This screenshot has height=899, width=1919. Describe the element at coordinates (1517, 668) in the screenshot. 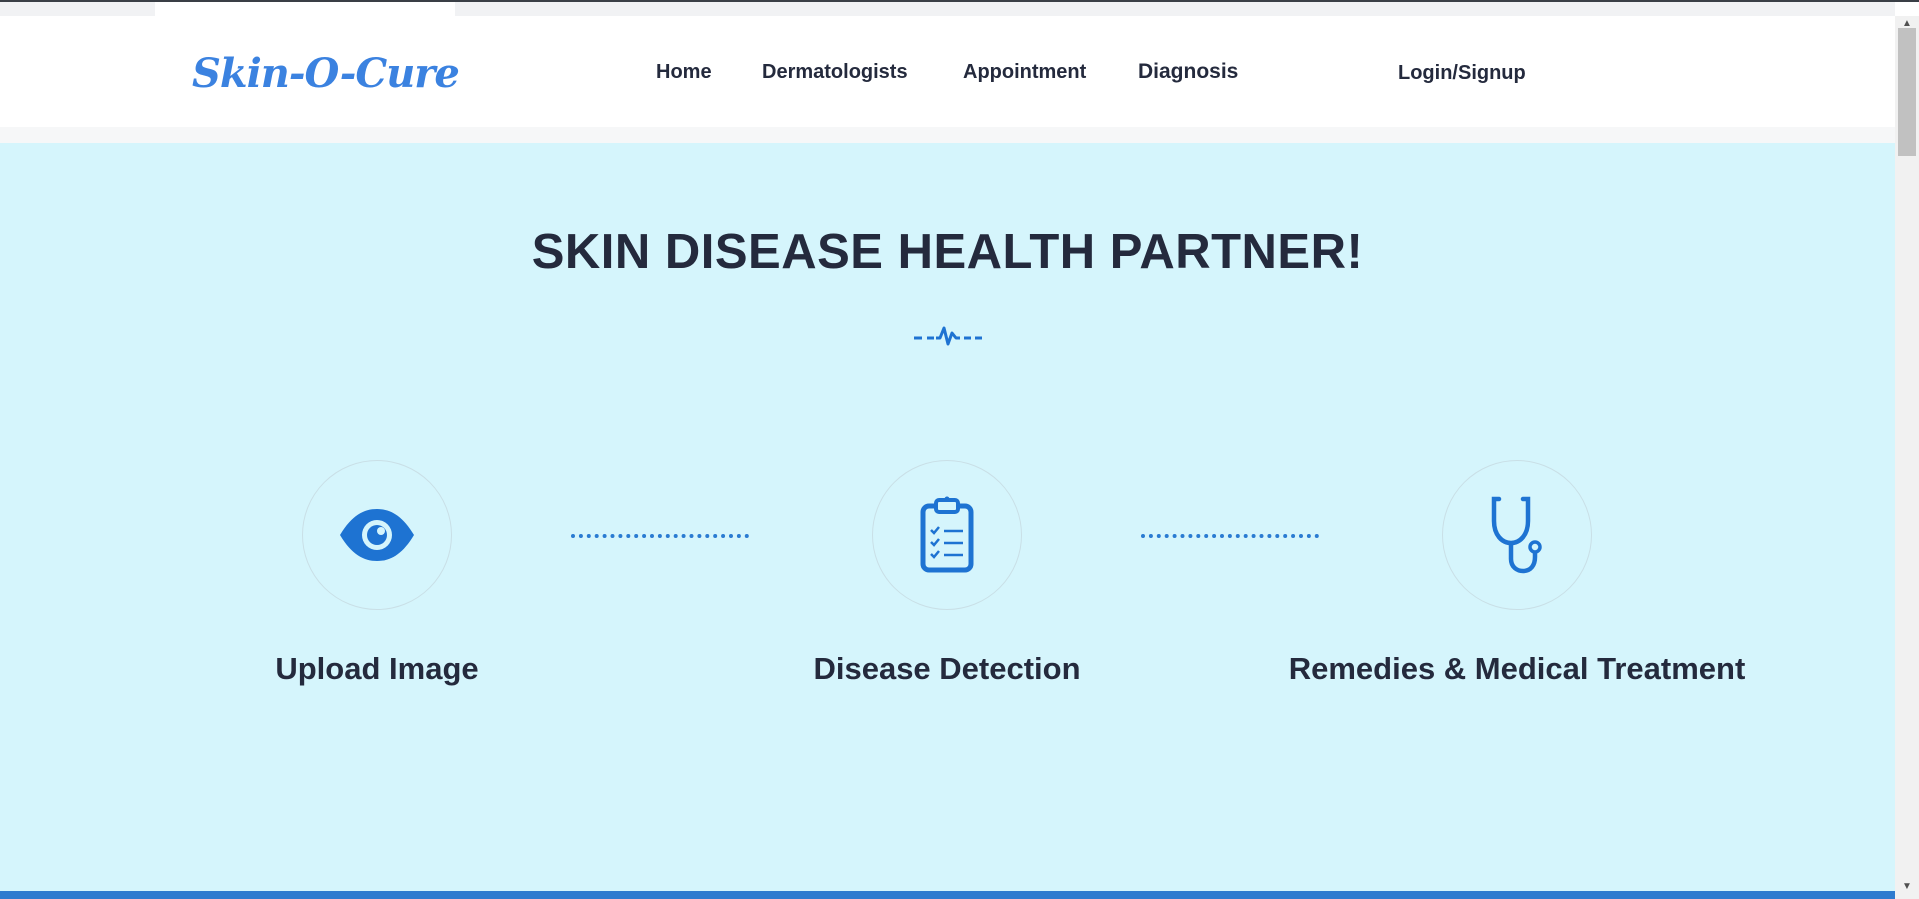

I see `step-label-treatment: Remedies & Medical Treatment` at that location.